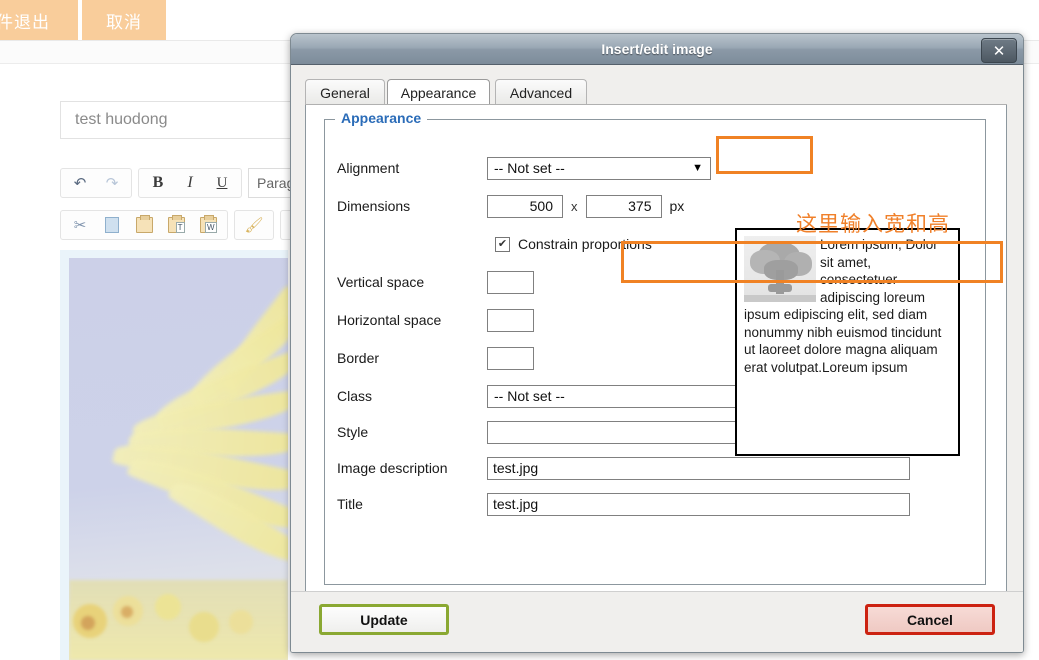 The width and height of the screenshot is (1039, 660). What do you see at coordinates (510, 282) in the screenshot?
I see `vertical-space-input` at bounding box center [510, 282].